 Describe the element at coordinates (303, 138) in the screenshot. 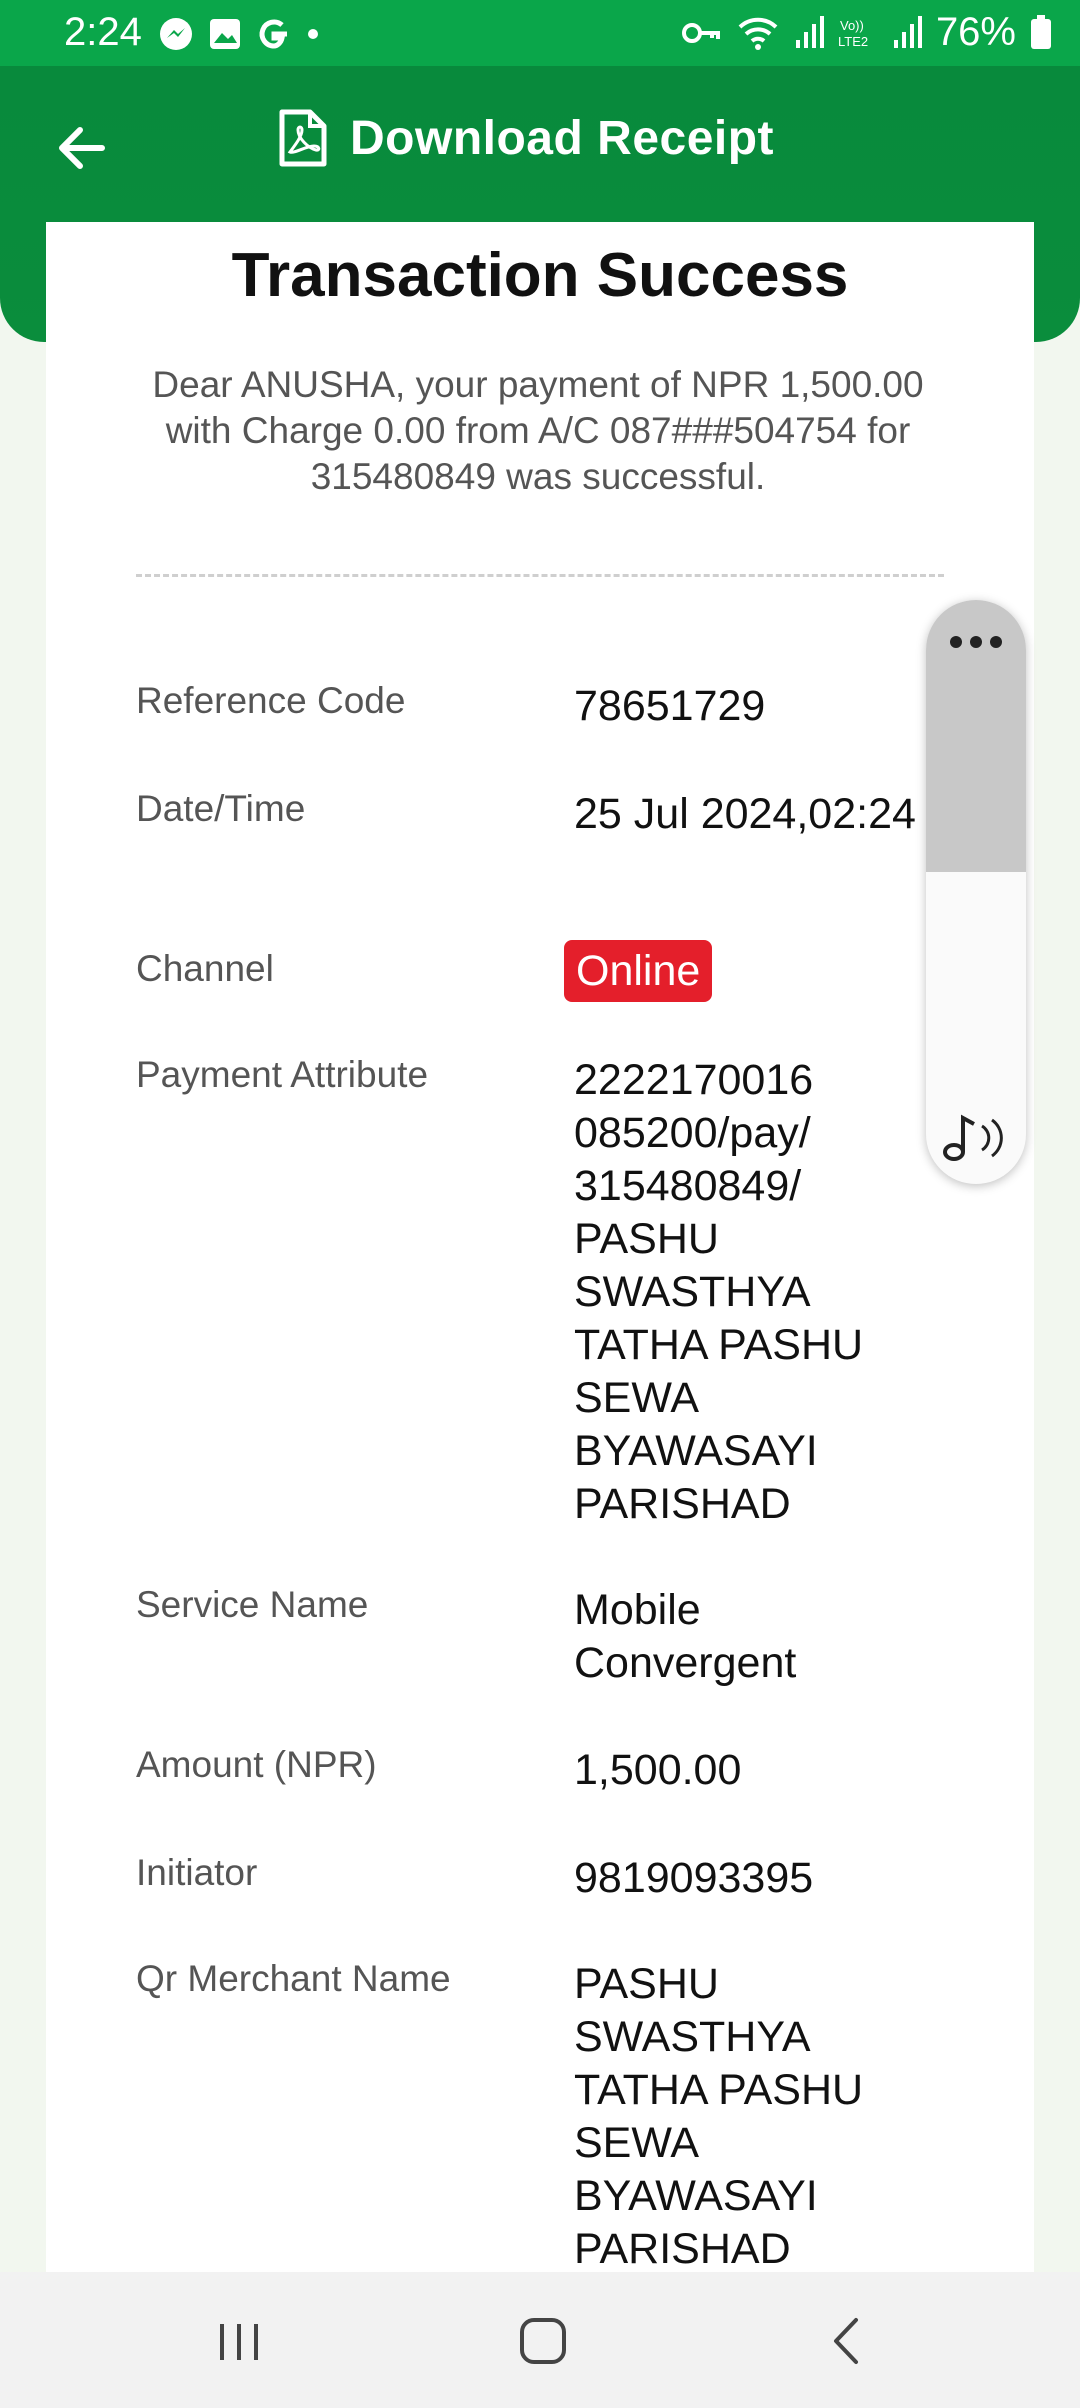

I see `pdf-file-icon` at that location.